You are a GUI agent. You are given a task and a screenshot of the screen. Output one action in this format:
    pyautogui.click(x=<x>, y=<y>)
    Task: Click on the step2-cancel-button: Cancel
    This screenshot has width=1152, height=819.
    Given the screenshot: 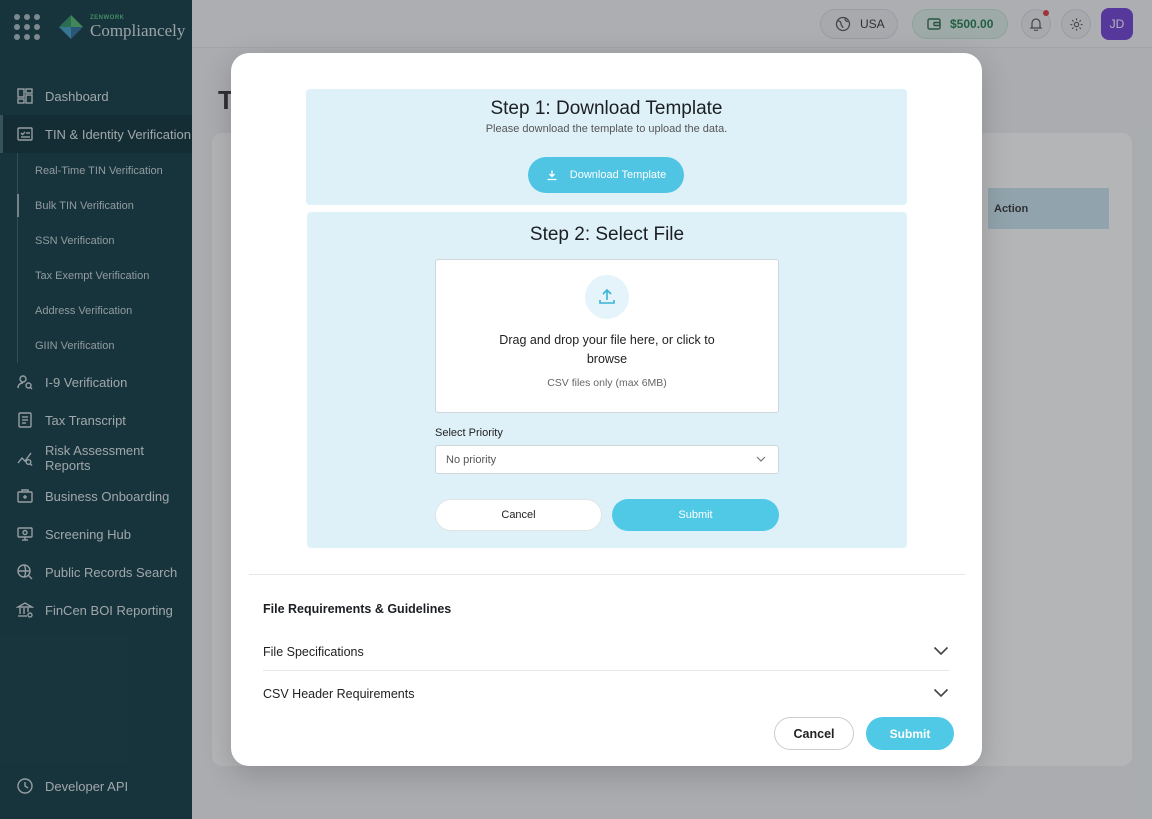 What is the action you would take?
    pyautogui.click(x=518, y=515)
    